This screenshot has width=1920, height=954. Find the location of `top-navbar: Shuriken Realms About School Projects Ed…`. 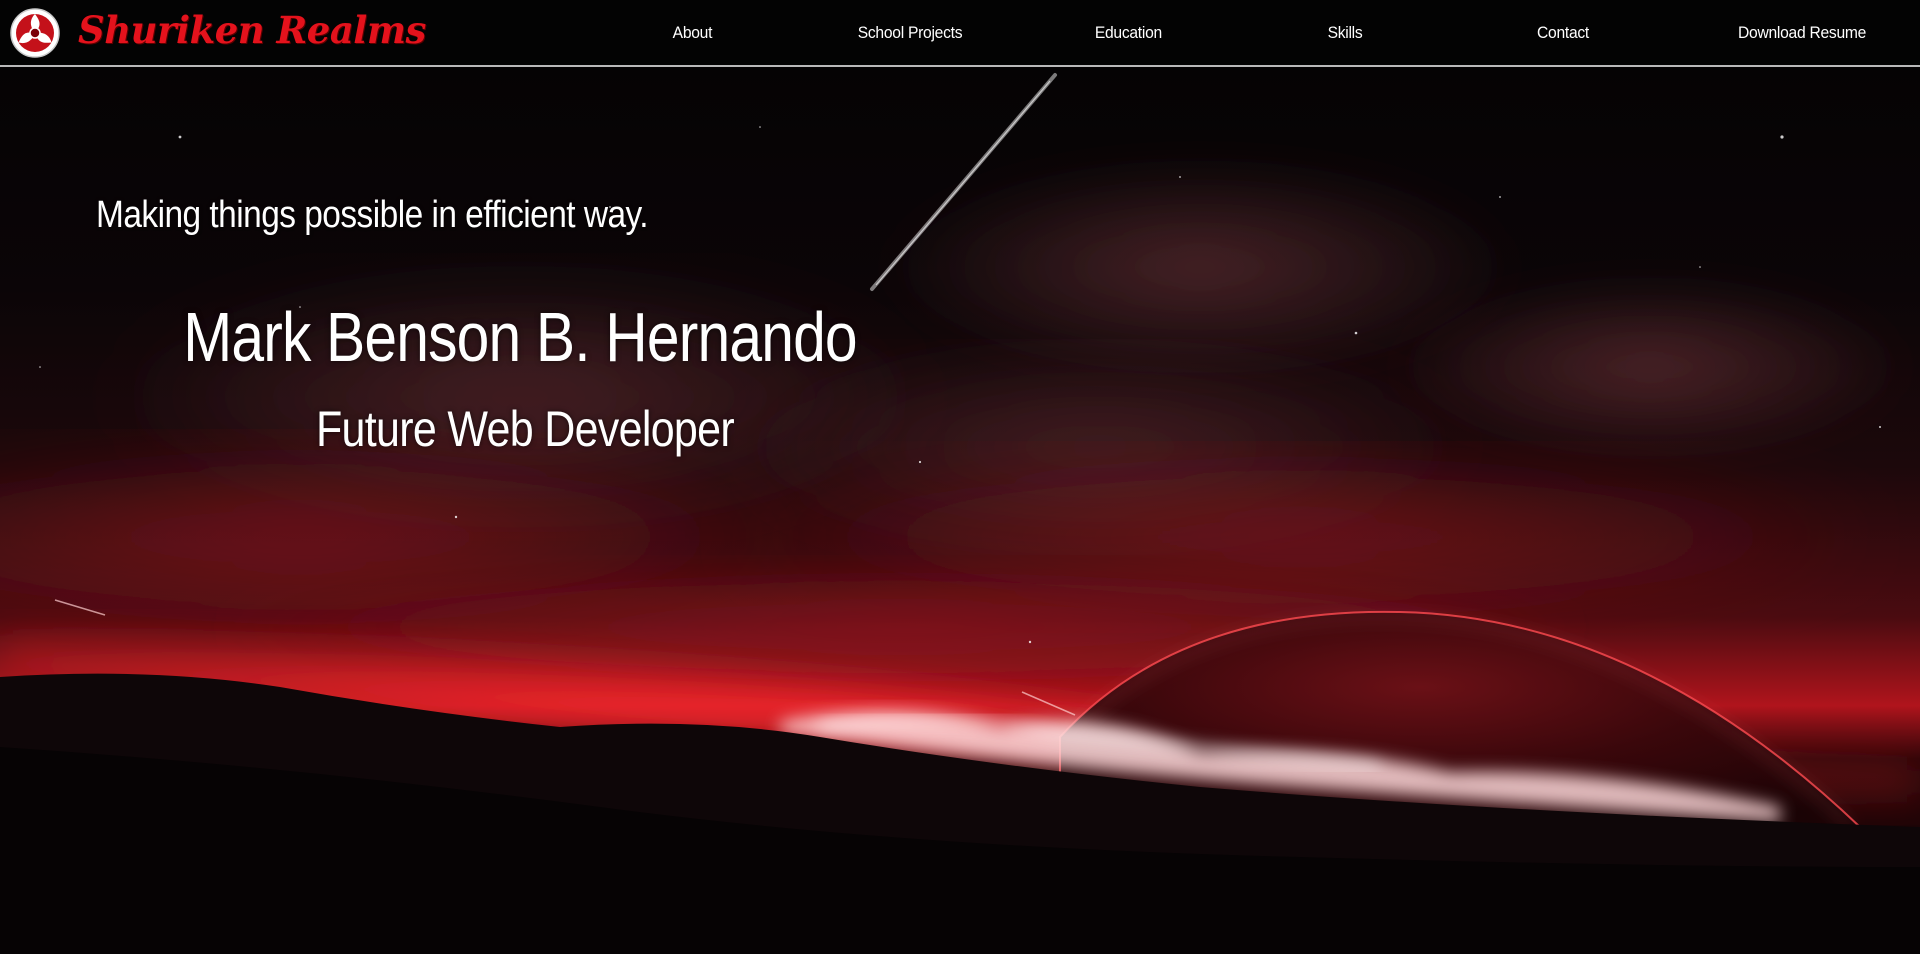

top-navbar: Shuriken Realms About School Projects Ed… is located at coordinates (960, 33).